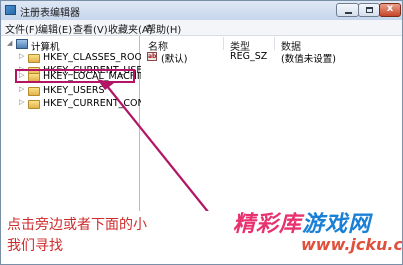 The width and height of the screenshot is (403, 265). What do you see at coordinates (249, 56) in the screenshot?
I see `value-type: REG_SZ` at bounding box center [249, 56].